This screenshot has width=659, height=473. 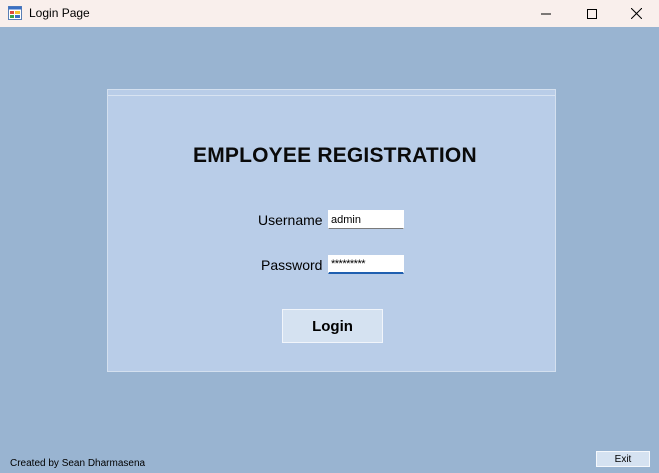 I want to click on form-heading: EMPLOYEE REGISTRATION, so click(x=335, y=155).